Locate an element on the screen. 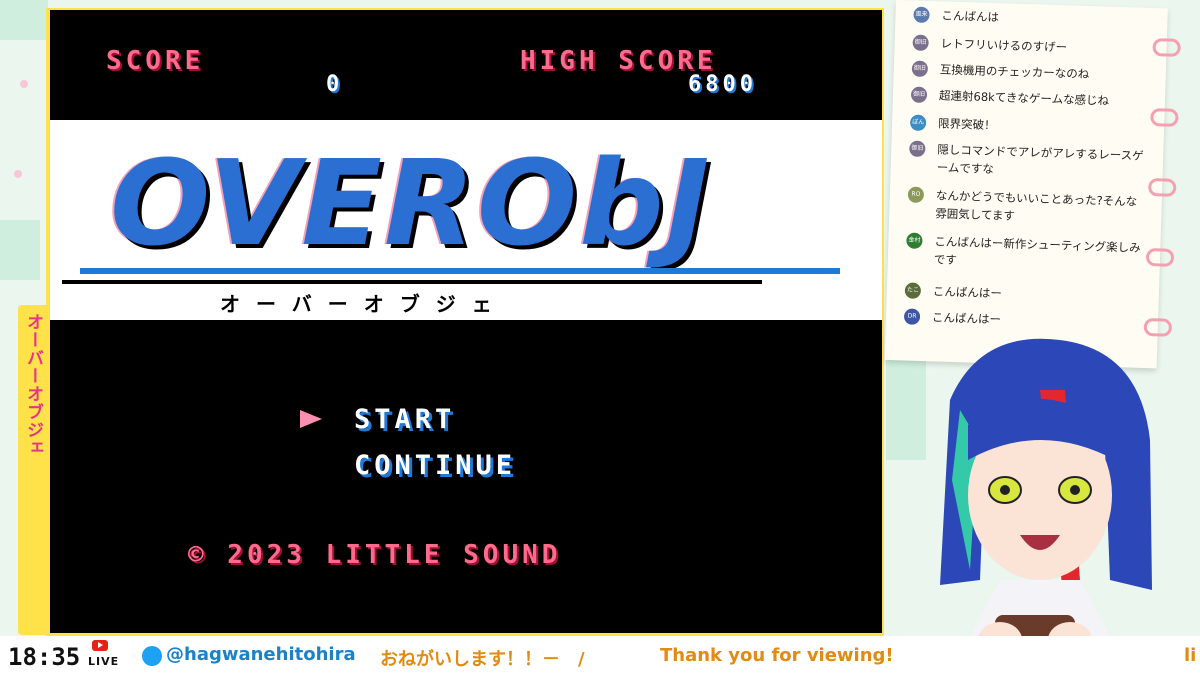  vtuber-avatar is located at coordinates (1046, 506).